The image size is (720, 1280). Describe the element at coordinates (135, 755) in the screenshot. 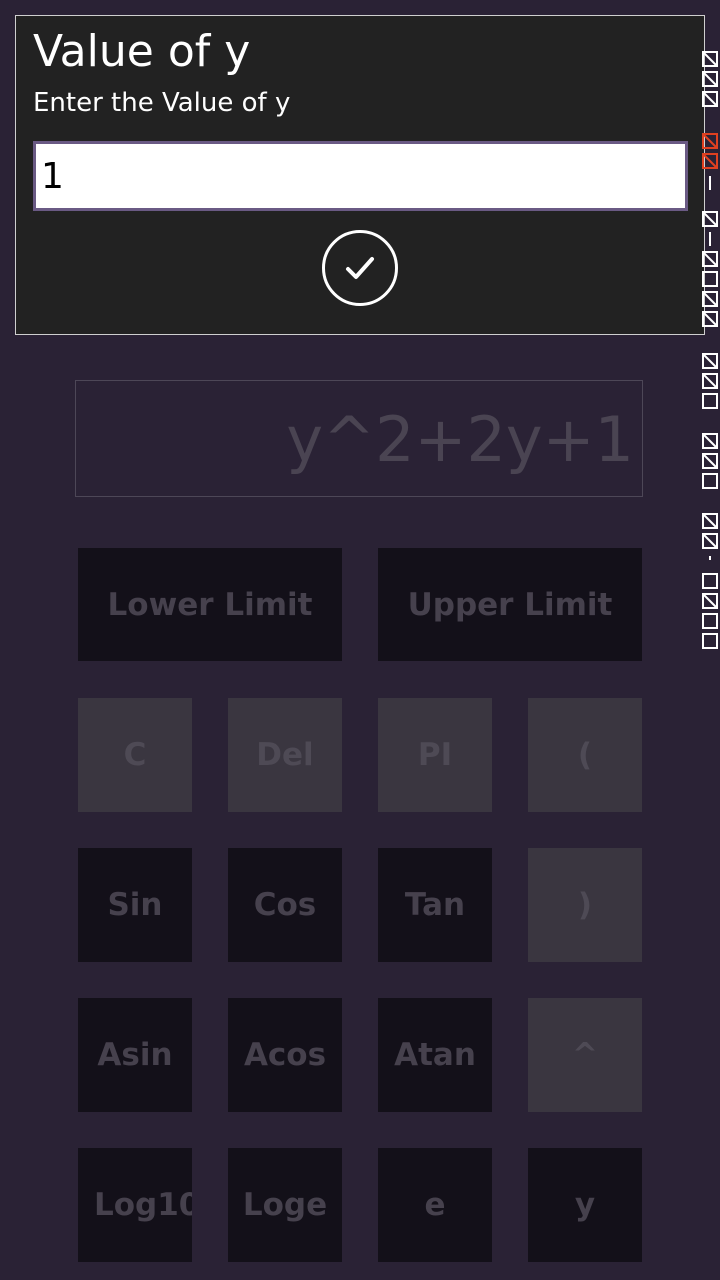

I see `clear-button: C` at that location.